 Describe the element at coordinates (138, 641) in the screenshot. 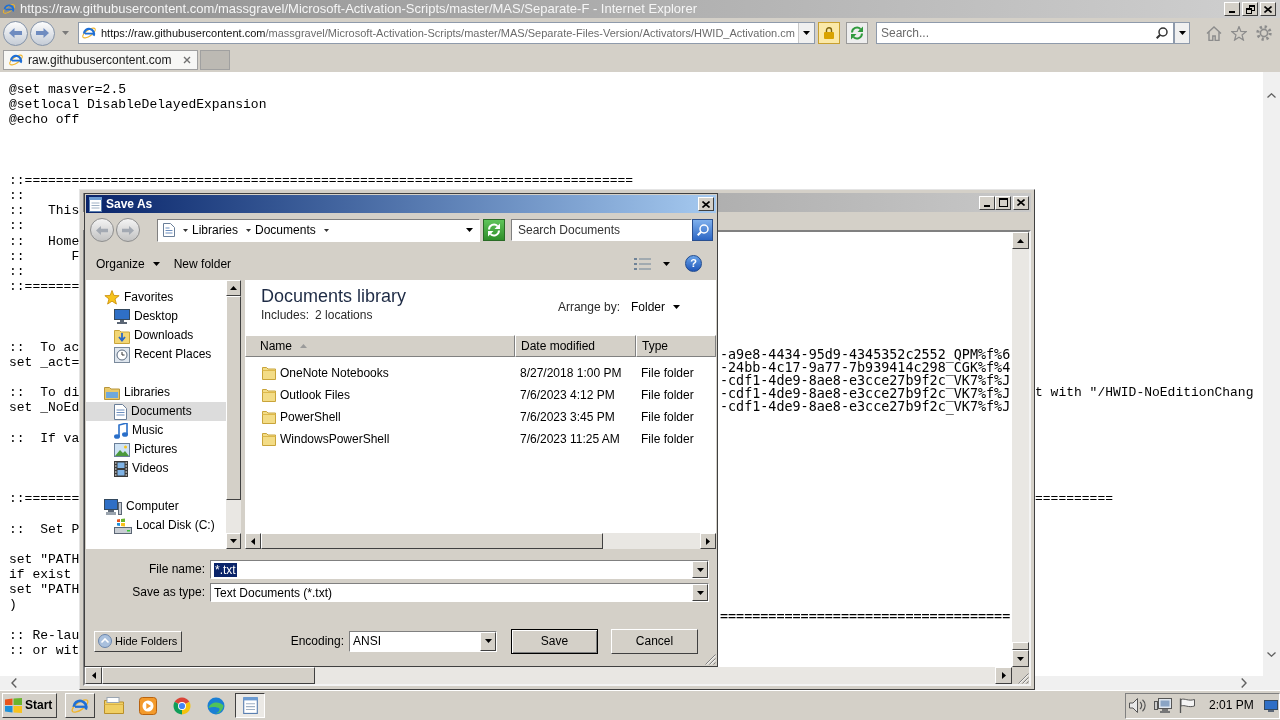

I see `hide-folders-button: Hide Folders` at that location.